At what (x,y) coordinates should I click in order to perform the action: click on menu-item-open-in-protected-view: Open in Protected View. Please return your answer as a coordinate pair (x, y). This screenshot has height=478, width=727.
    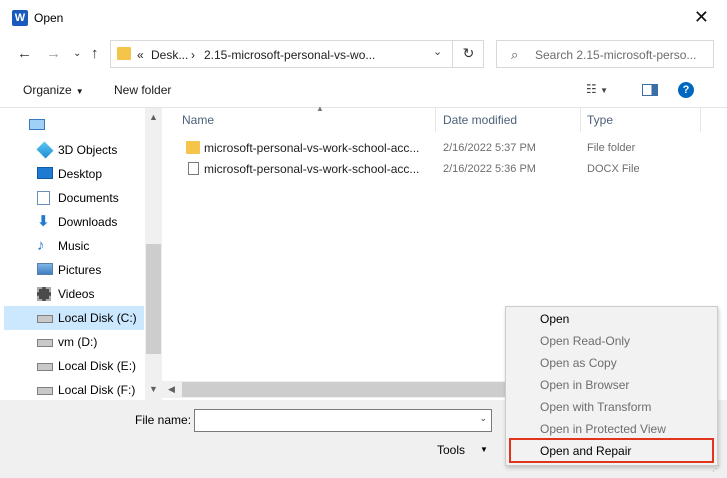
    Looking at the image, I should click on (611, 429).